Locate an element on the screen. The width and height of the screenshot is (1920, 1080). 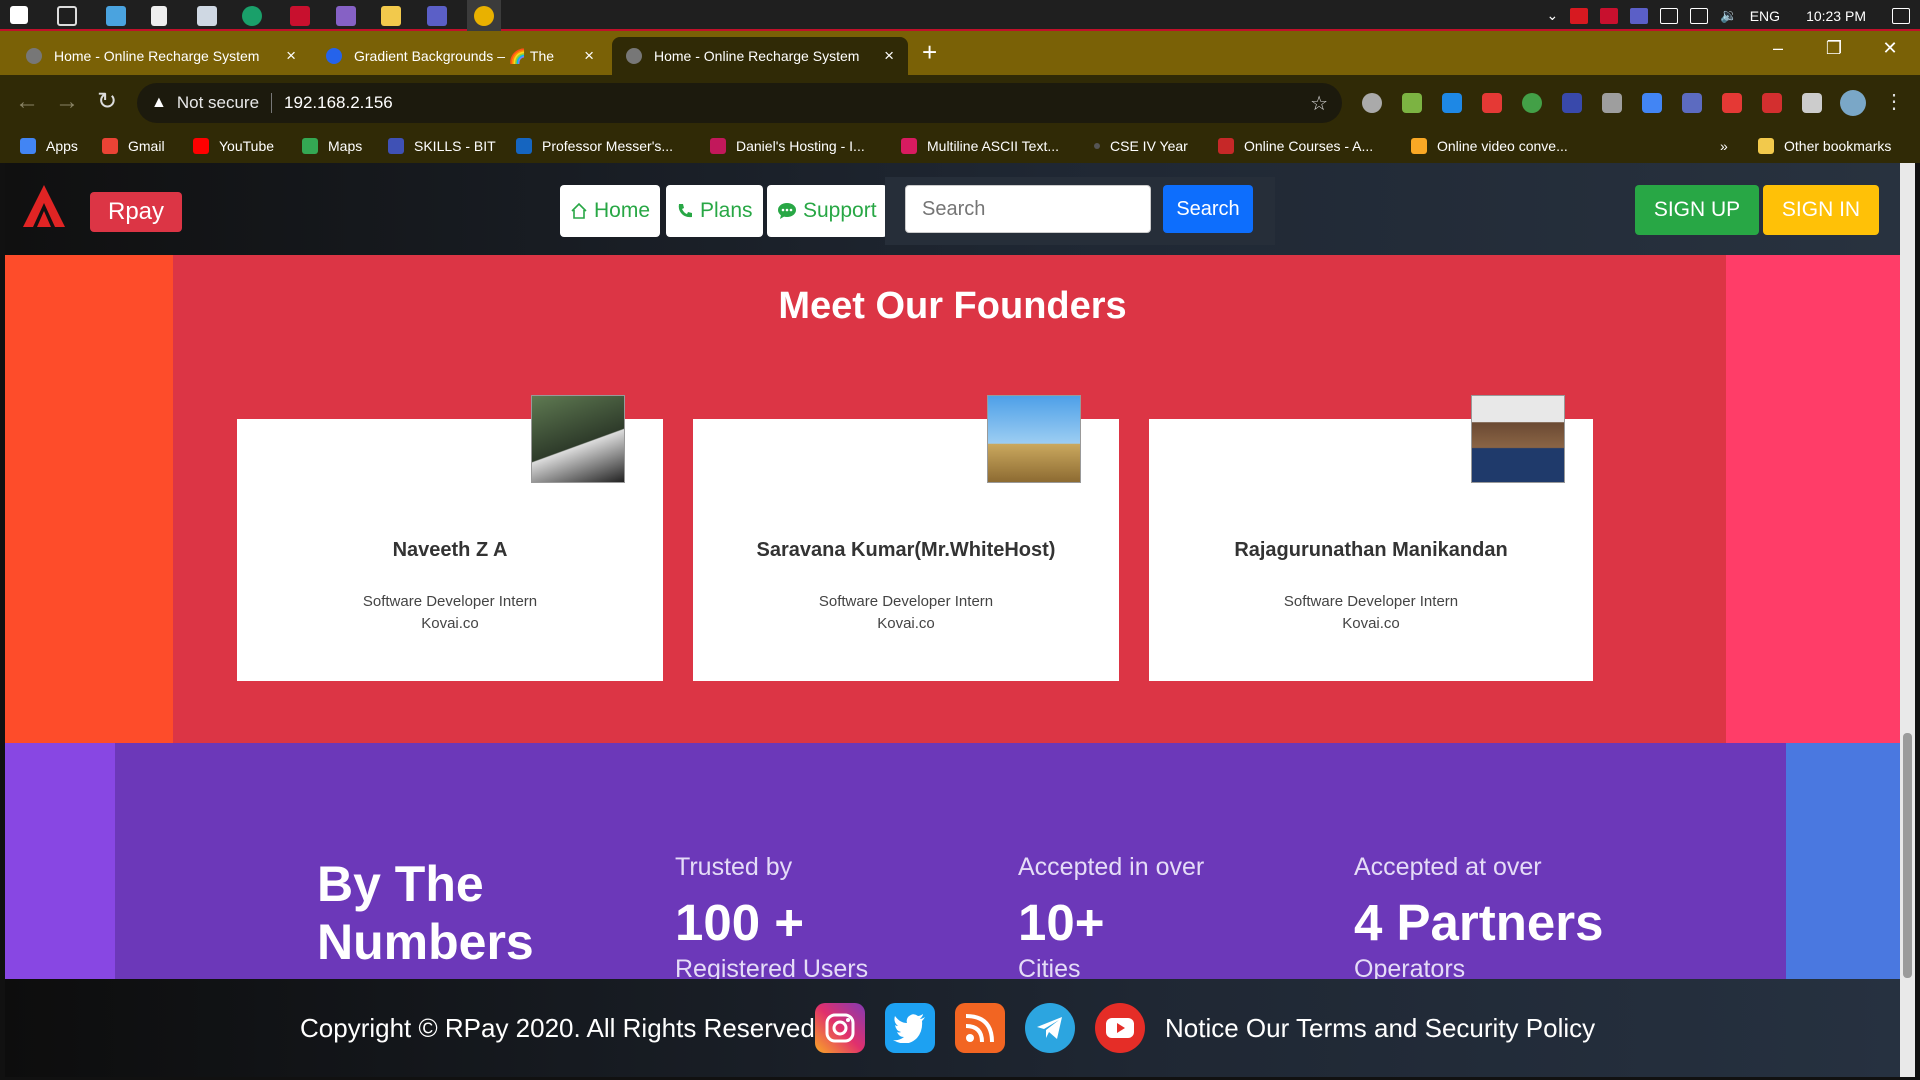
battery-icon is located at coordinates (1669, 15).